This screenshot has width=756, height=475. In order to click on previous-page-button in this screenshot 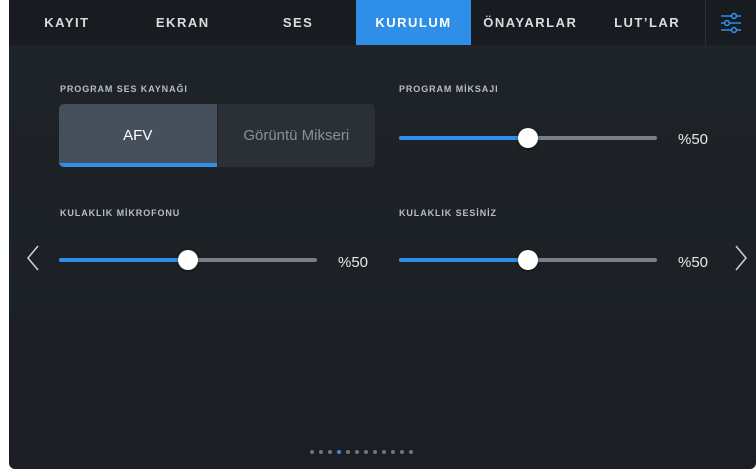, I will do `click(33, 258)`.